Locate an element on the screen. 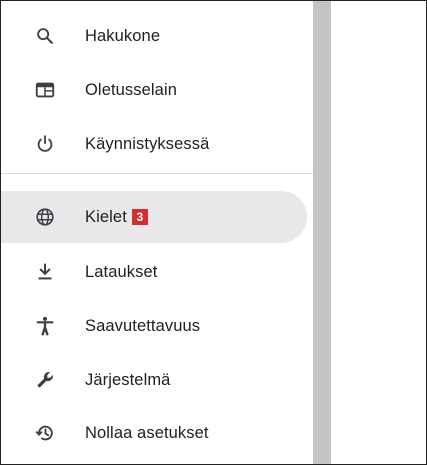 The image size is (427, 465). reset-history-icon is located at coordinates (45, 433).